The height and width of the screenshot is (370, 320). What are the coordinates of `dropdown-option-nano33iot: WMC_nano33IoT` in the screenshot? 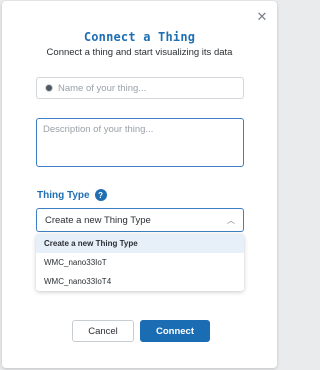 It's located at (140, 262).